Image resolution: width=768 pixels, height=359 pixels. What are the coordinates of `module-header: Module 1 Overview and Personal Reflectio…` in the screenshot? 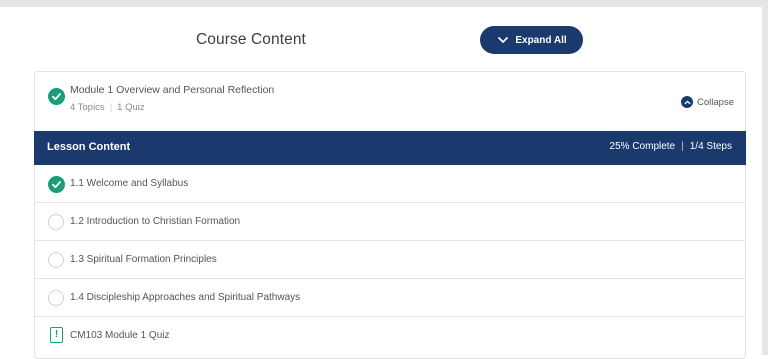 It's located at (390, 99).